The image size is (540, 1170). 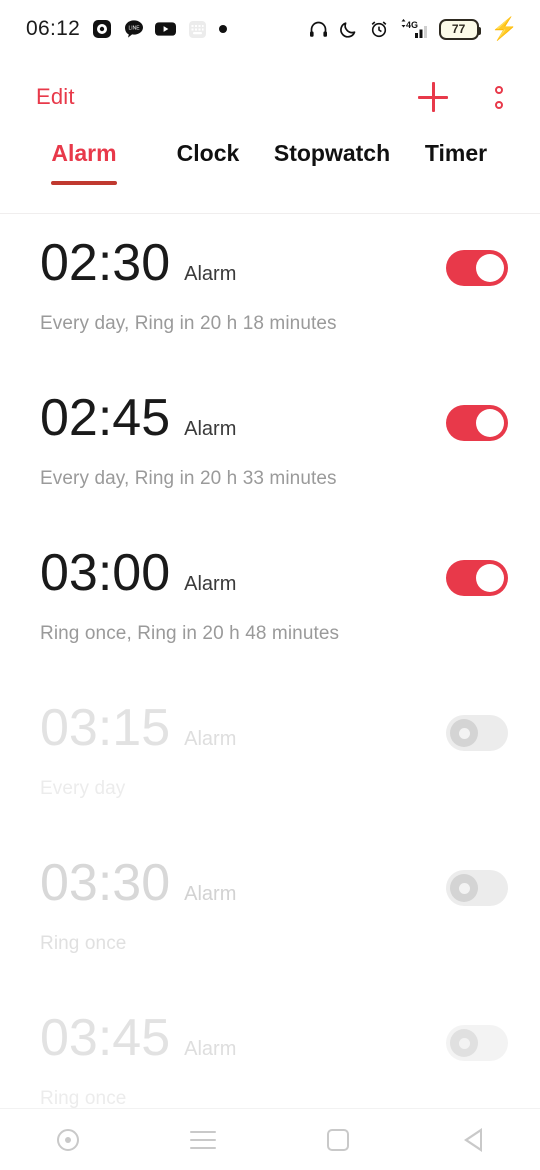 What do you see at coordinates (188, 478) in the screenshot?
I see `alarm-subtitle: Every day, Ring in 20 h 33 minutes` at bounding box center [188, 478].